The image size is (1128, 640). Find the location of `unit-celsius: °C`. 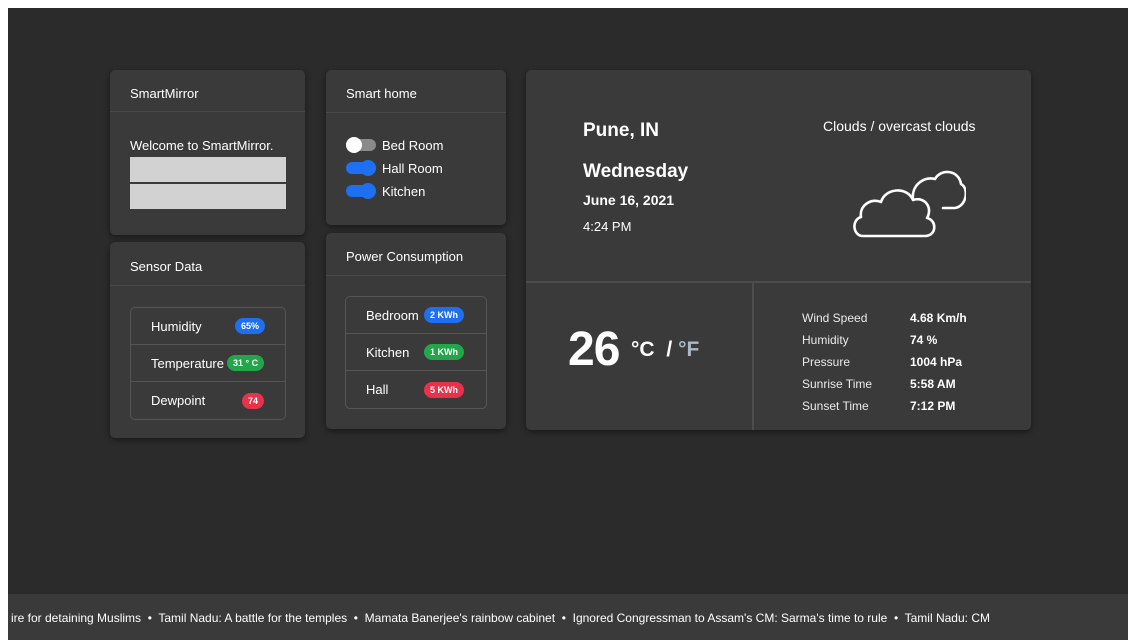

unit-celsius: °C is located at coordinates (643, 349).